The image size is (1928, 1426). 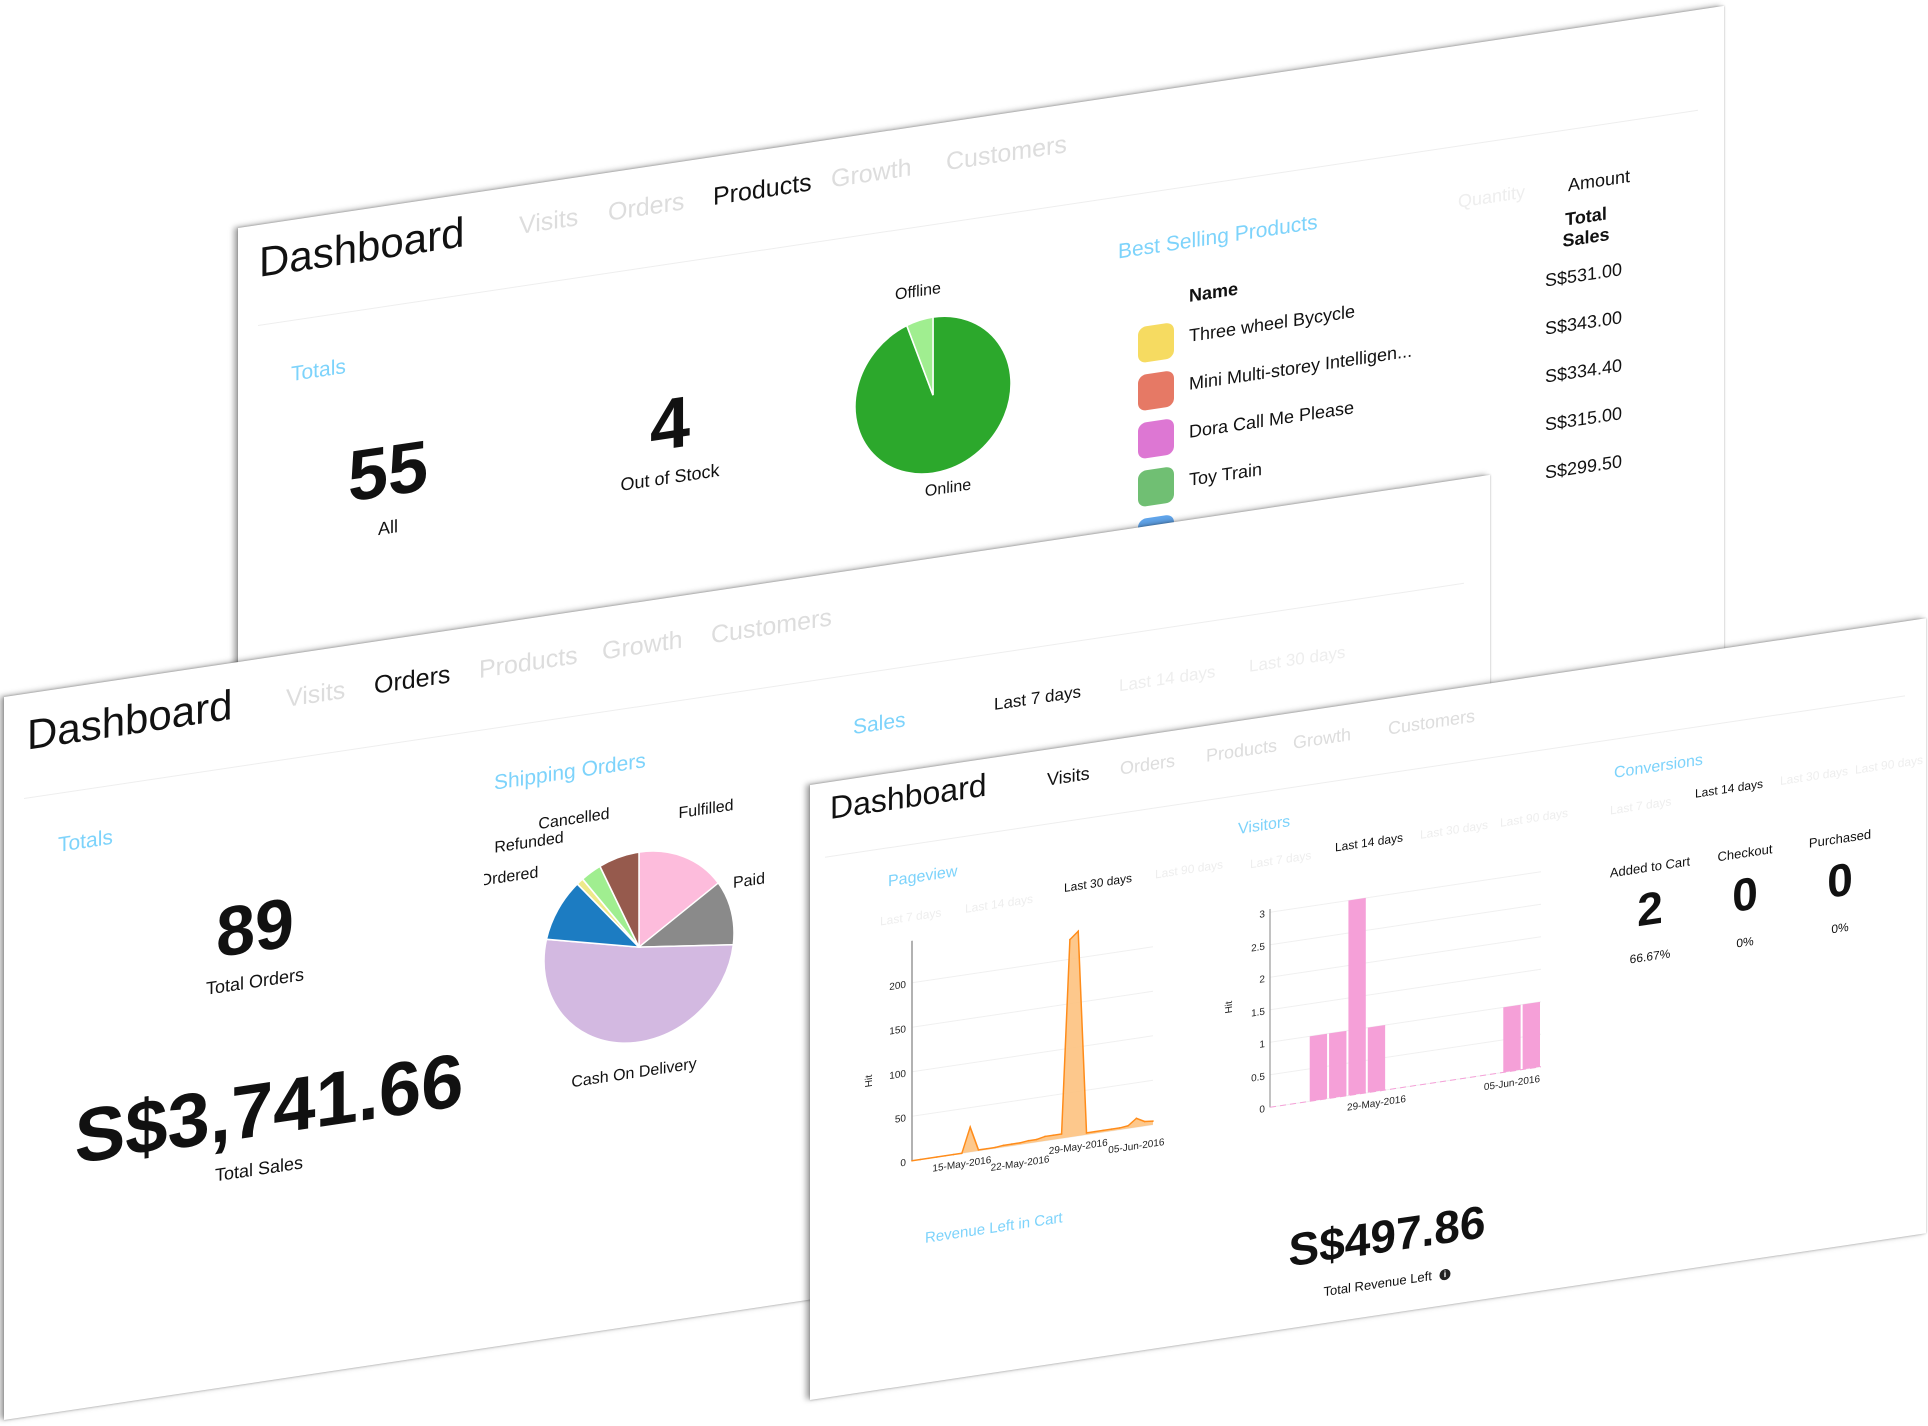 What do you see at coordinates (1156, 391) in the screenshot?
I see `parking-garage-toy-icon` at bounding box center [1156, 391].